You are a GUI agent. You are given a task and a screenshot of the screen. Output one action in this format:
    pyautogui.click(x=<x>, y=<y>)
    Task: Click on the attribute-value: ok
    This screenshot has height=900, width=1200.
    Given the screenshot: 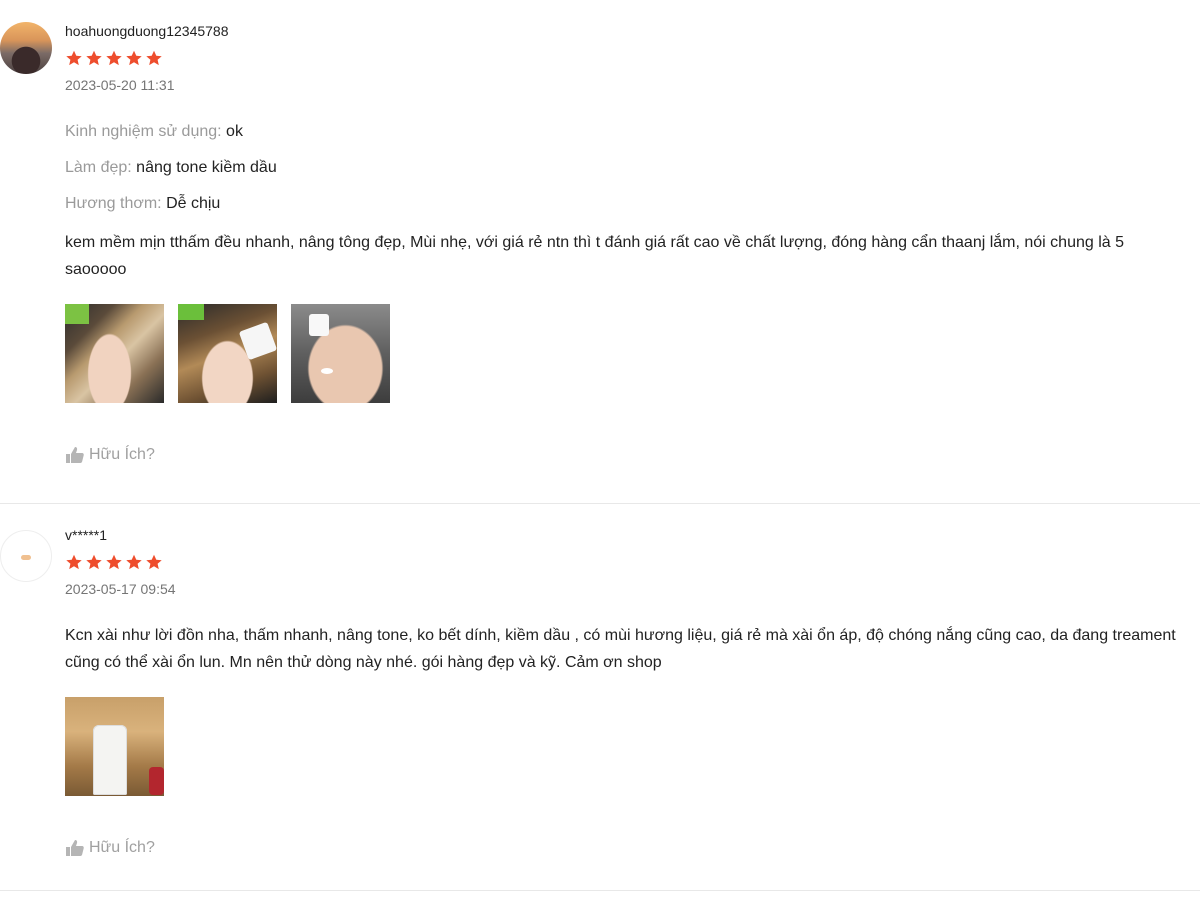 What is the action you would take?
    pyautogui.click(x=234, y=131)
    